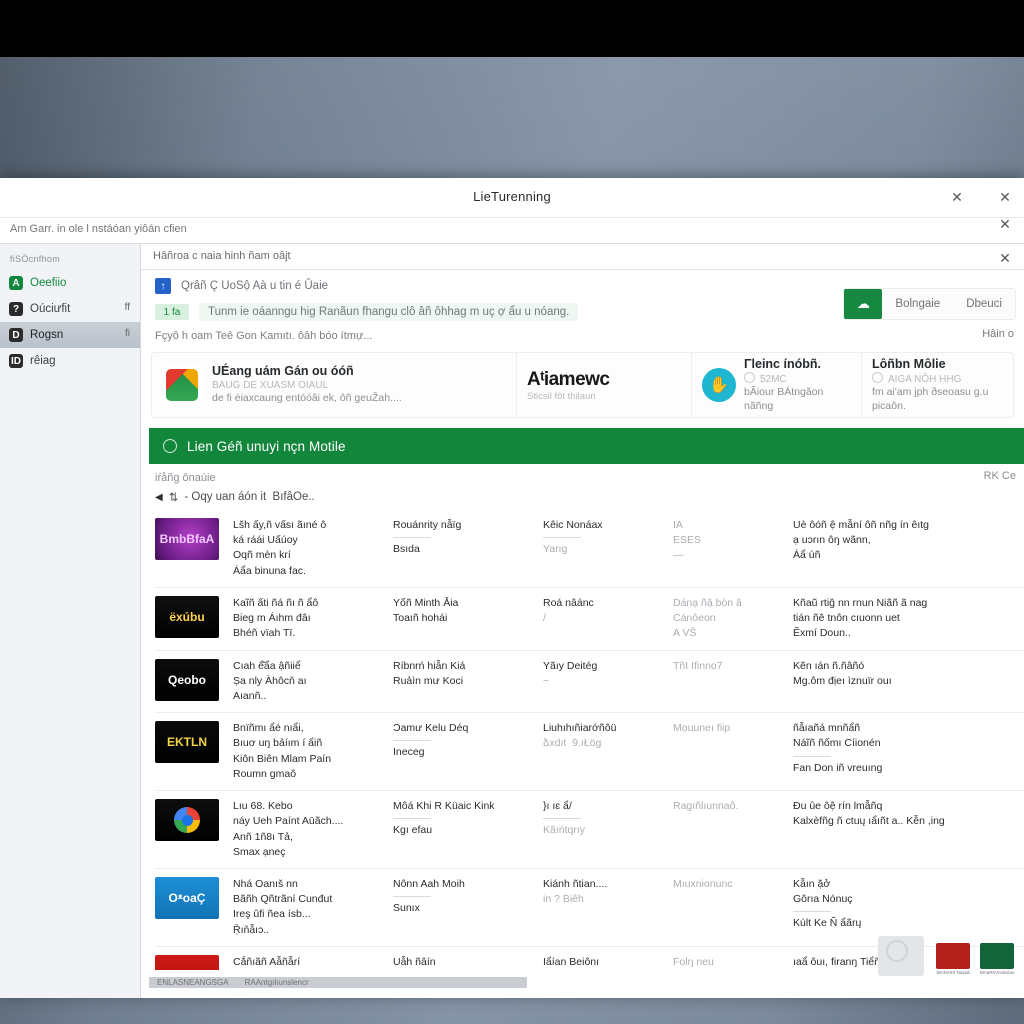  Describe the element at coordinates (187, 679) in the screenshot. I see `row-thumbnail: Qeobo` at that location.